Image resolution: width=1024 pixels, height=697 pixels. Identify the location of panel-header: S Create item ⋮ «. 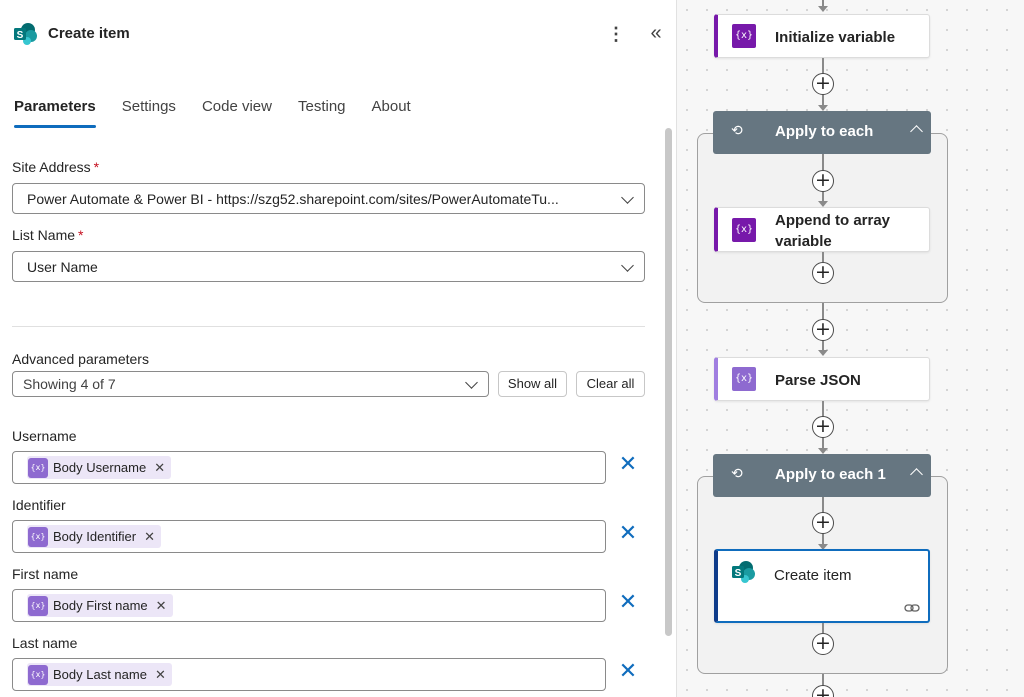
(338, 35).